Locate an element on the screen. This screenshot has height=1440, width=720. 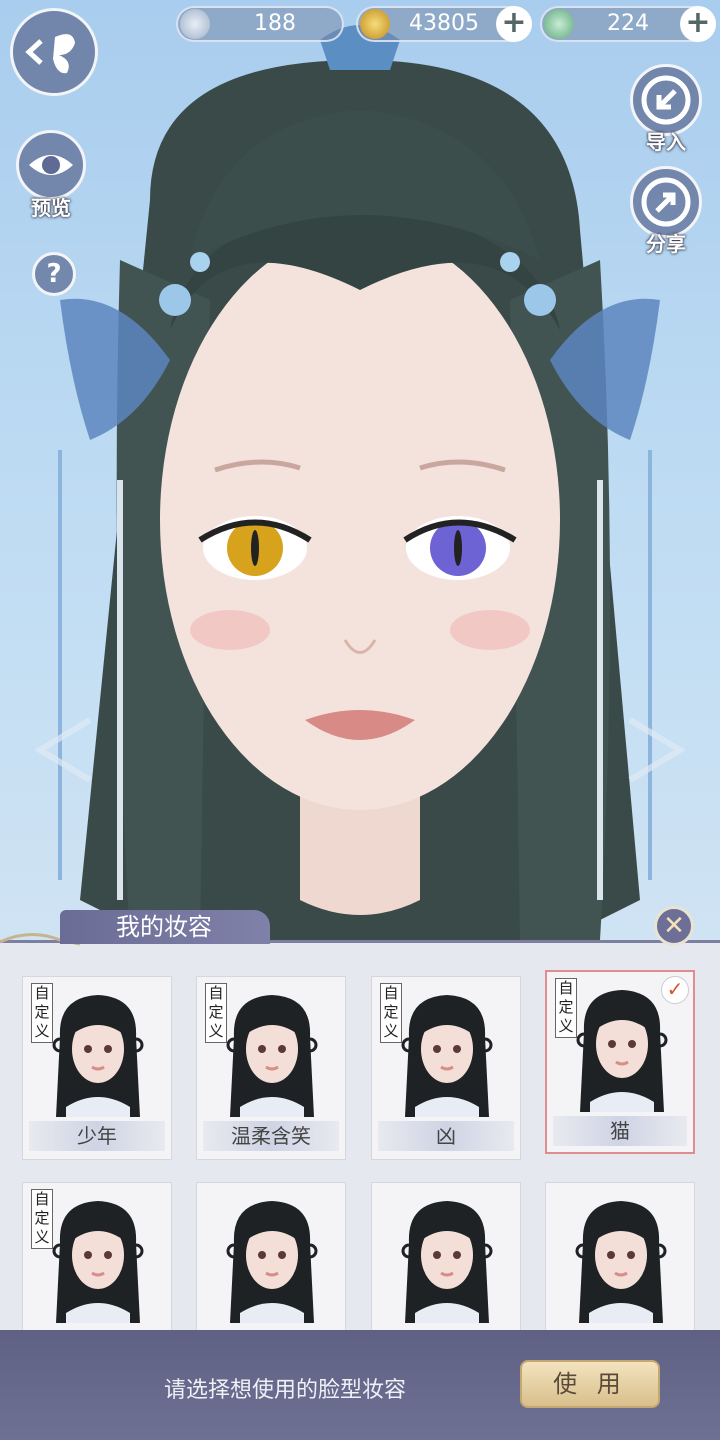
silver-currency: 188 is located at coordinates (260, 24).